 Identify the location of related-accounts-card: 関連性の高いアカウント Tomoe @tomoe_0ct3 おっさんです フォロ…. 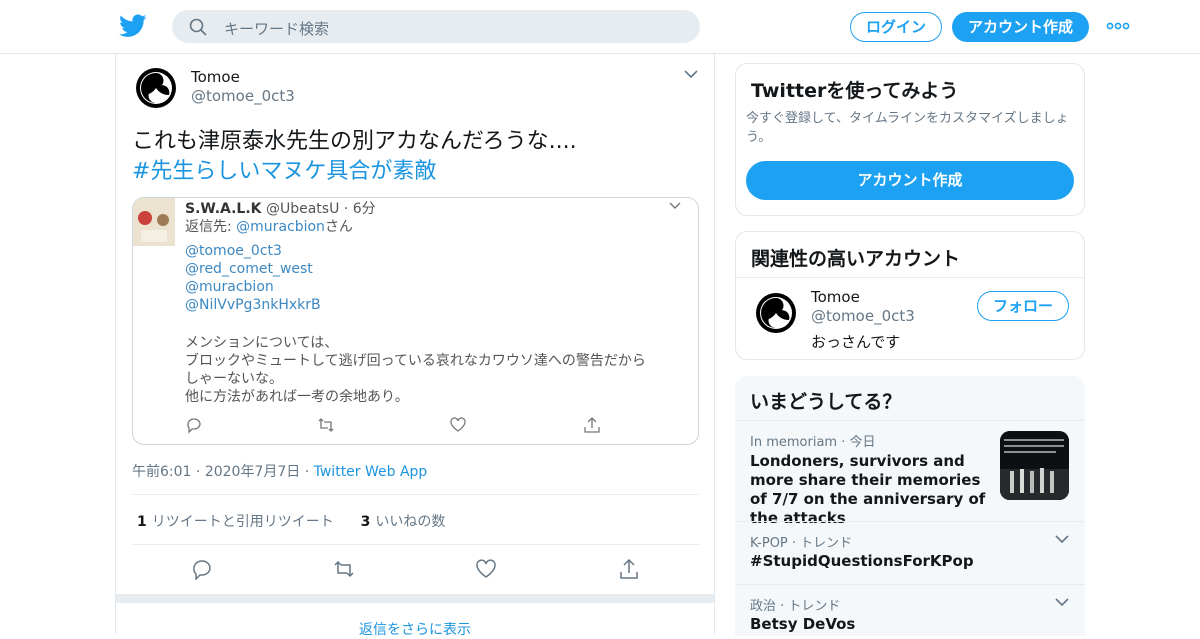
(910, 295).